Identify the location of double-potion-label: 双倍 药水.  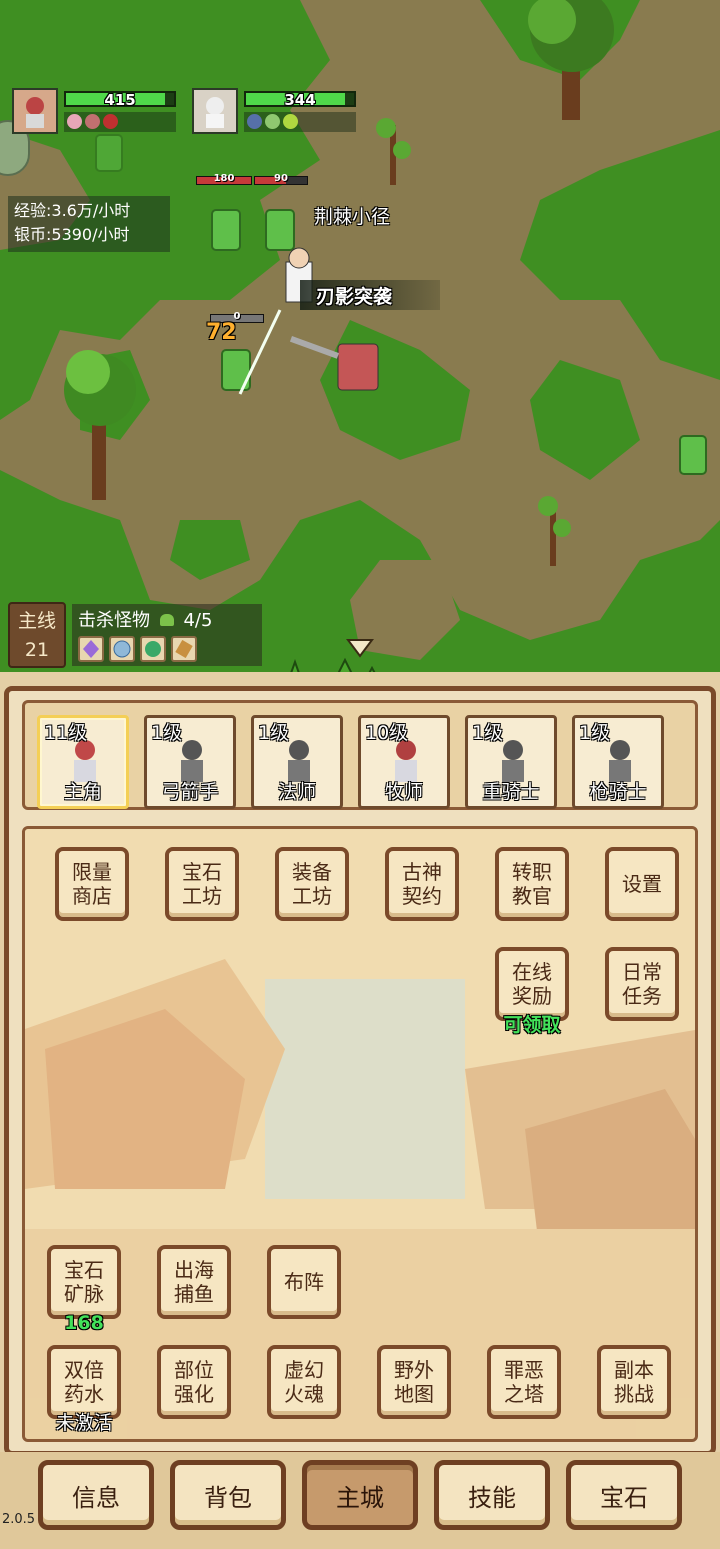
(84, 1382).